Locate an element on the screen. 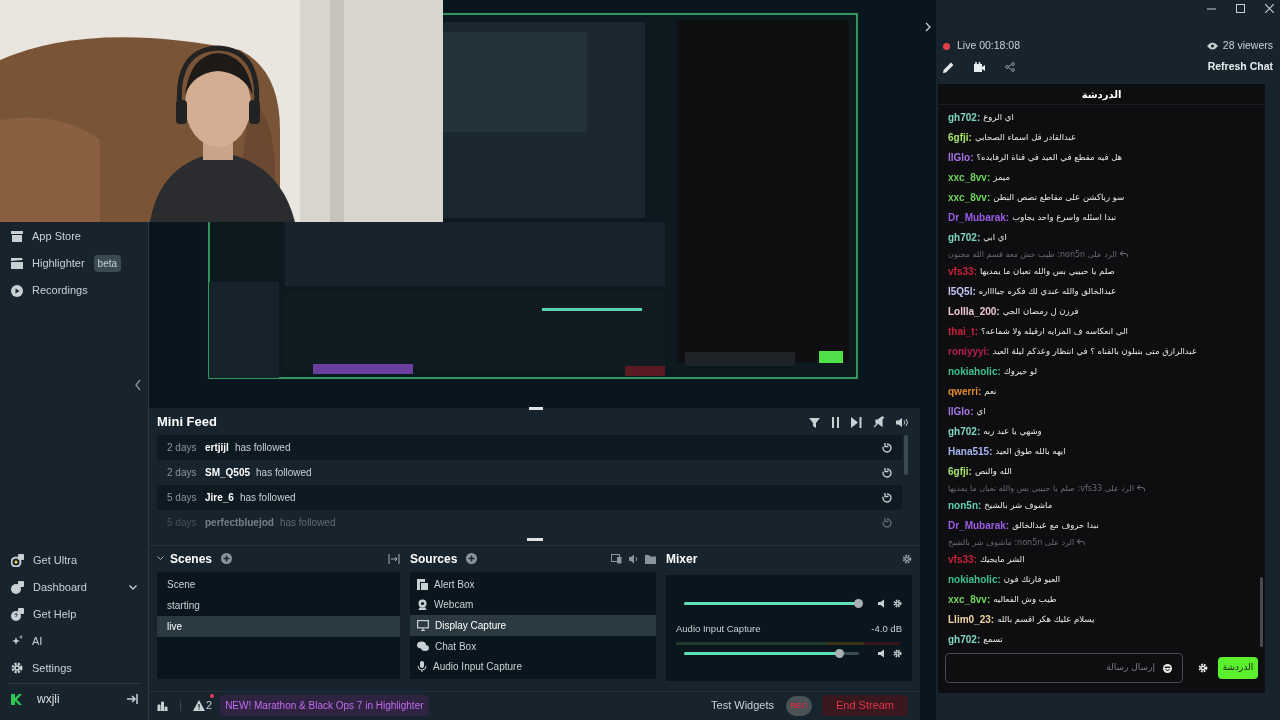 This screenshot has width=1280, height=720. sidebar-item: Settings is located at coordinates (74, 668).